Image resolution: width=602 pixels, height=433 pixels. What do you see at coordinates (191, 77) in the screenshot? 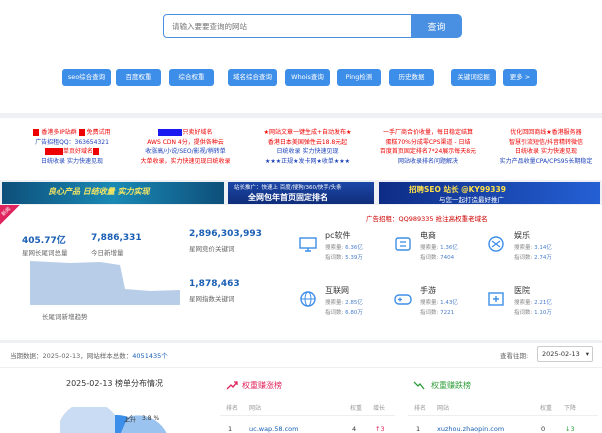
I see `nav-composite-weight: 综合权重` at bounding box center [191, 77].